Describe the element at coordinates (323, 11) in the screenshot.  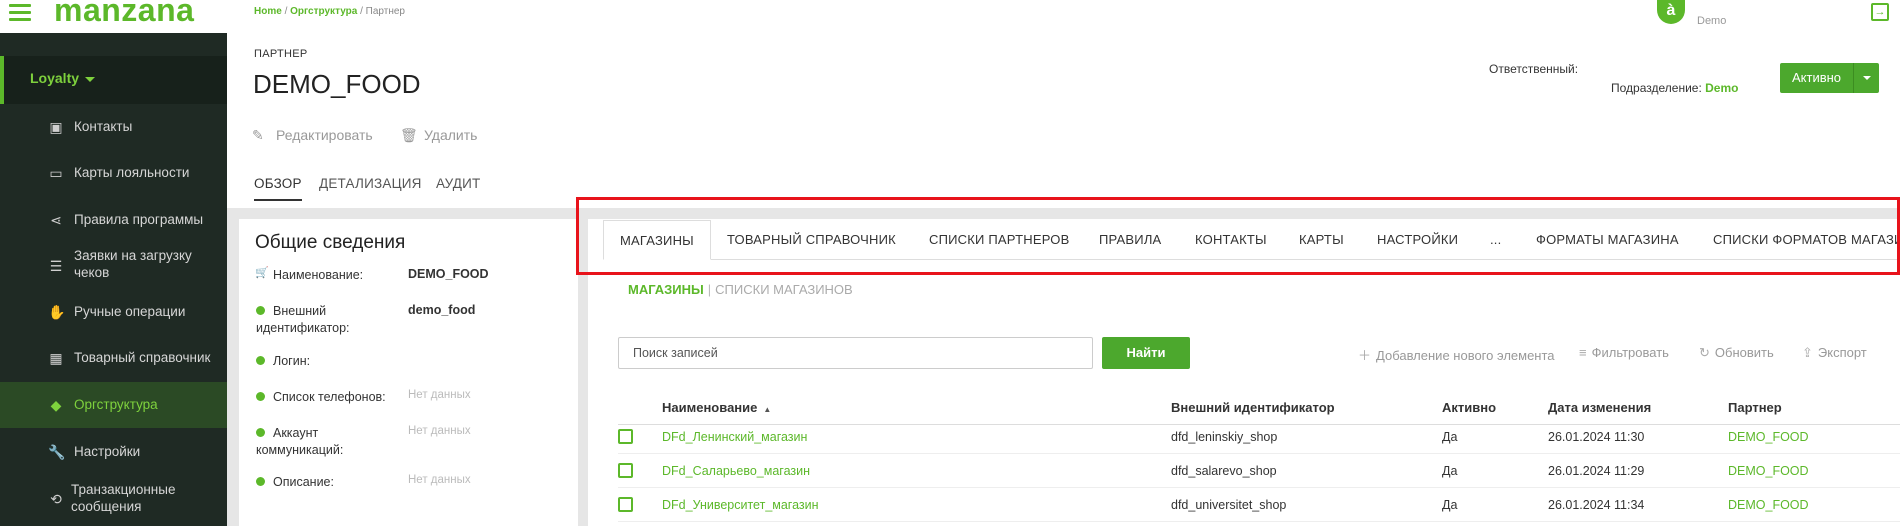
I see `breadcrumb-org-structure: Оргструктура` at that location.